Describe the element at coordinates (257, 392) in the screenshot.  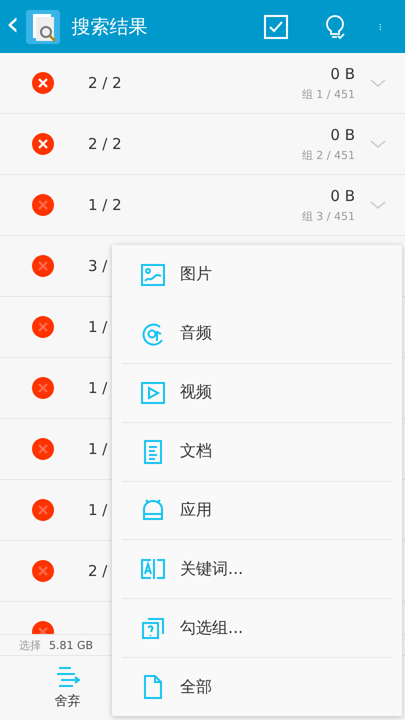
I see `menu-item: 视频` at that location.